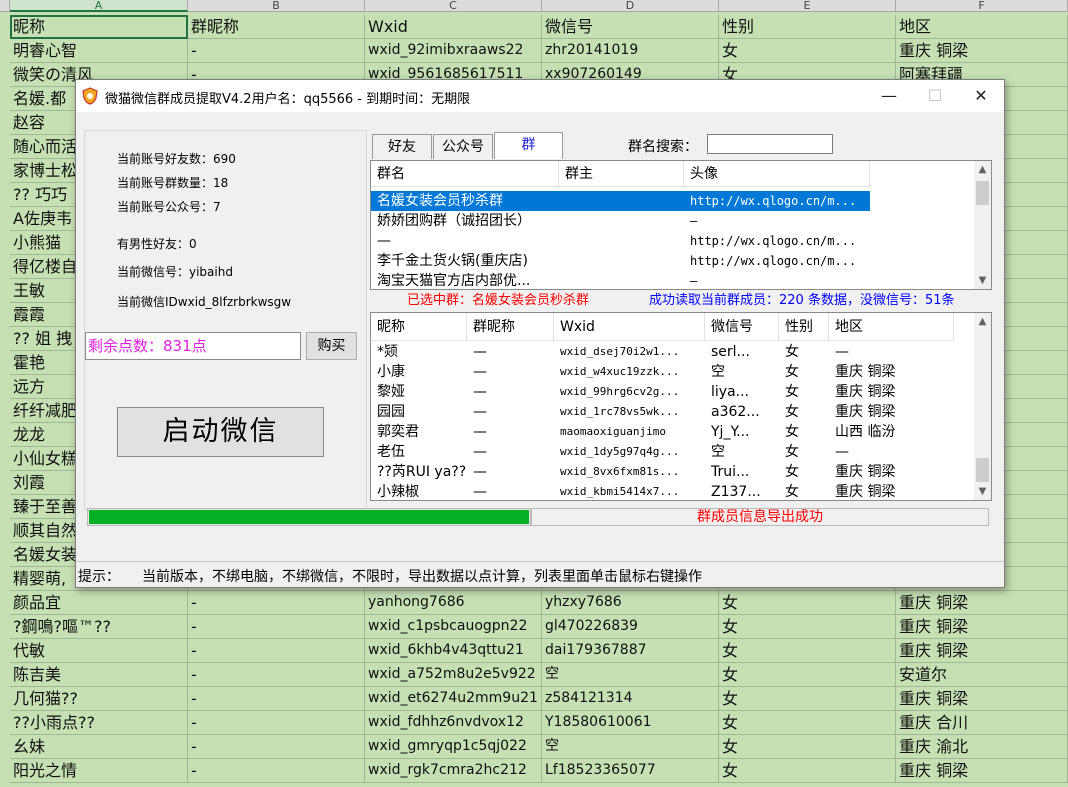  What do you see at coordinates (99, 51) in the screenshot?
I see `sheet-cell: 明睿心智` at bounding box center [99, 51].